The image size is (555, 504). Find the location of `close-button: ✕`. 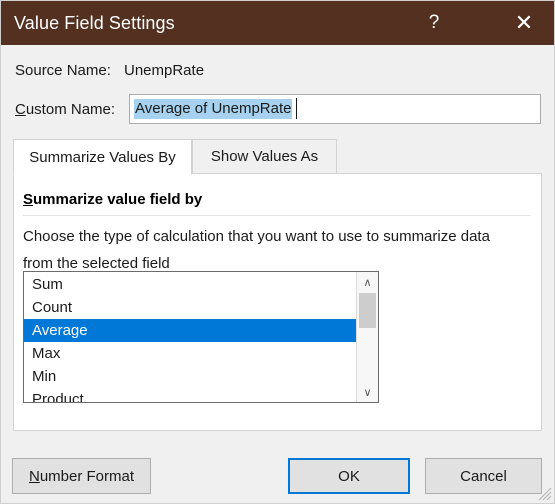

close-button: ✕ is located at coordinates (524, 23).